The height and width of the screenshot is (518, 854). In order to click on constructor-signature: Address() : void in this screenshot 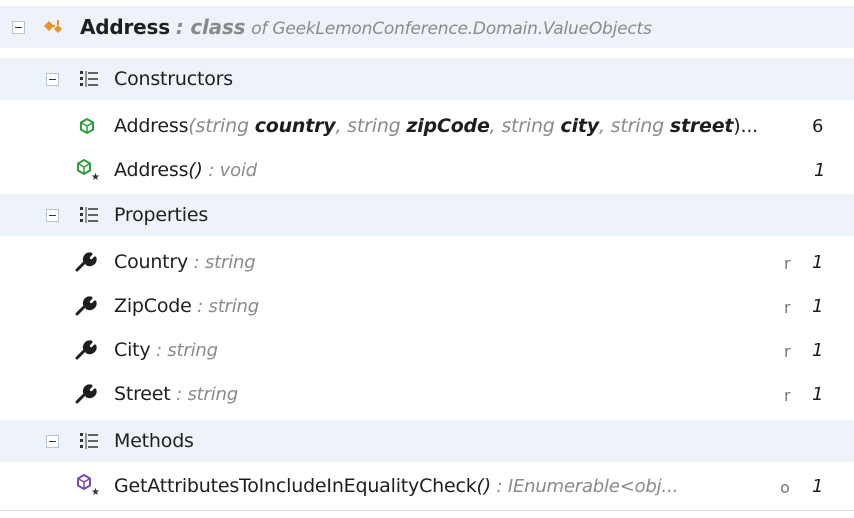, I will do `click(185, 170)`.